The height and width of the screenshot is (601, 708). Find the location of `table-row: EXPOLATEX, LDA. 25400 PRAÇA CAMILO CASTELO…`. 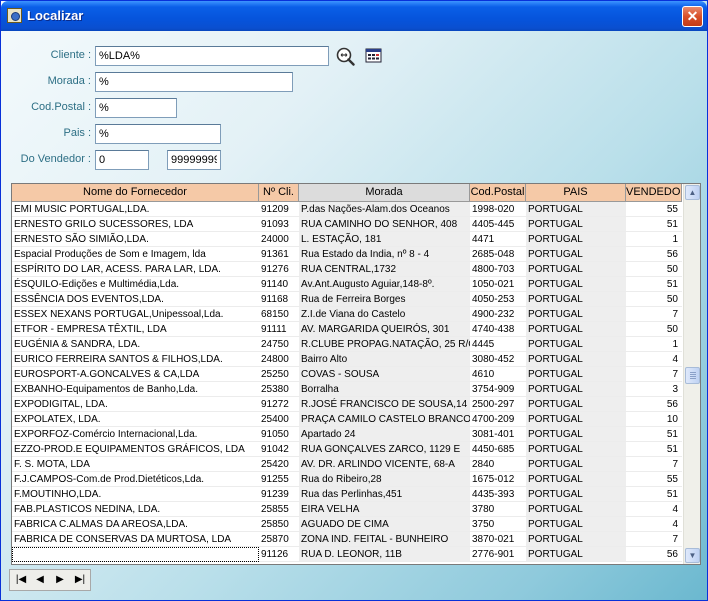

table-row: EXPOLATEX, LDA. 25400 PRAÇA CAMILO CASTELO… is located at coordinates (347, 419).